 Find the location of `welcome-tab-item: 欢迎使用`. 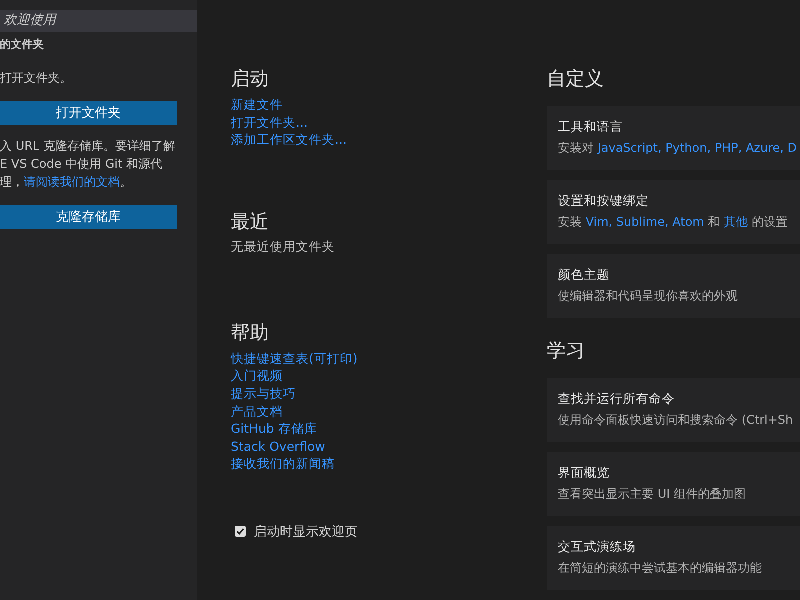

welcome-tab-item: 欢迎使用 is located at coordinates (98, 21).